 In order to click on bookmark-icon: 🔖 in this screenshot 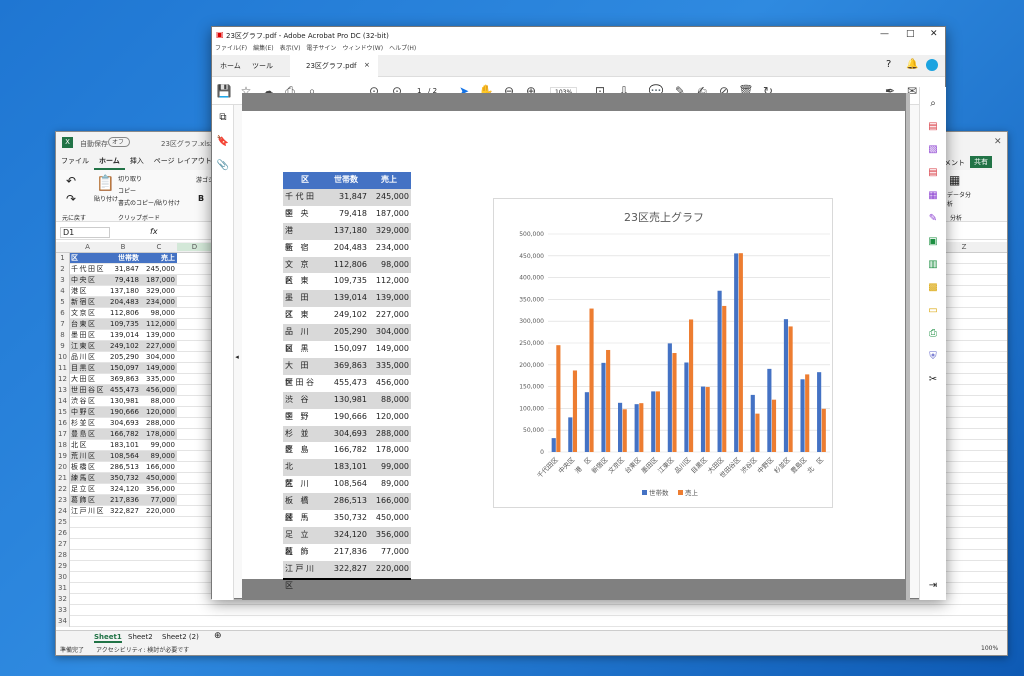, I will do `click(223, 142)`.